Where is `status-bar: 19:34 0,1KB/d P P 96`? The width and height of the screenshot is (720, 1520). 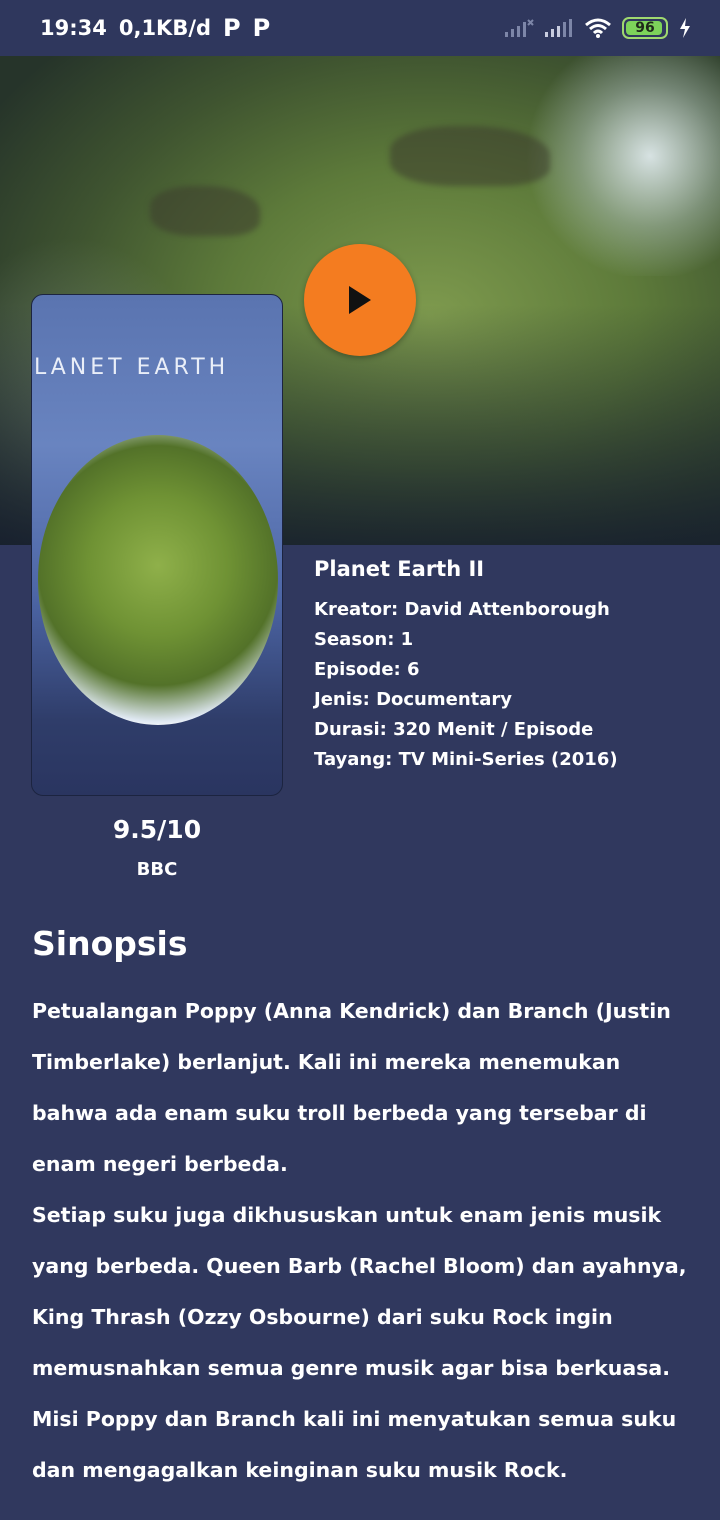
status-bar: 19:34 0,1KB/d P P 96 is located at coordinates (360, 28).